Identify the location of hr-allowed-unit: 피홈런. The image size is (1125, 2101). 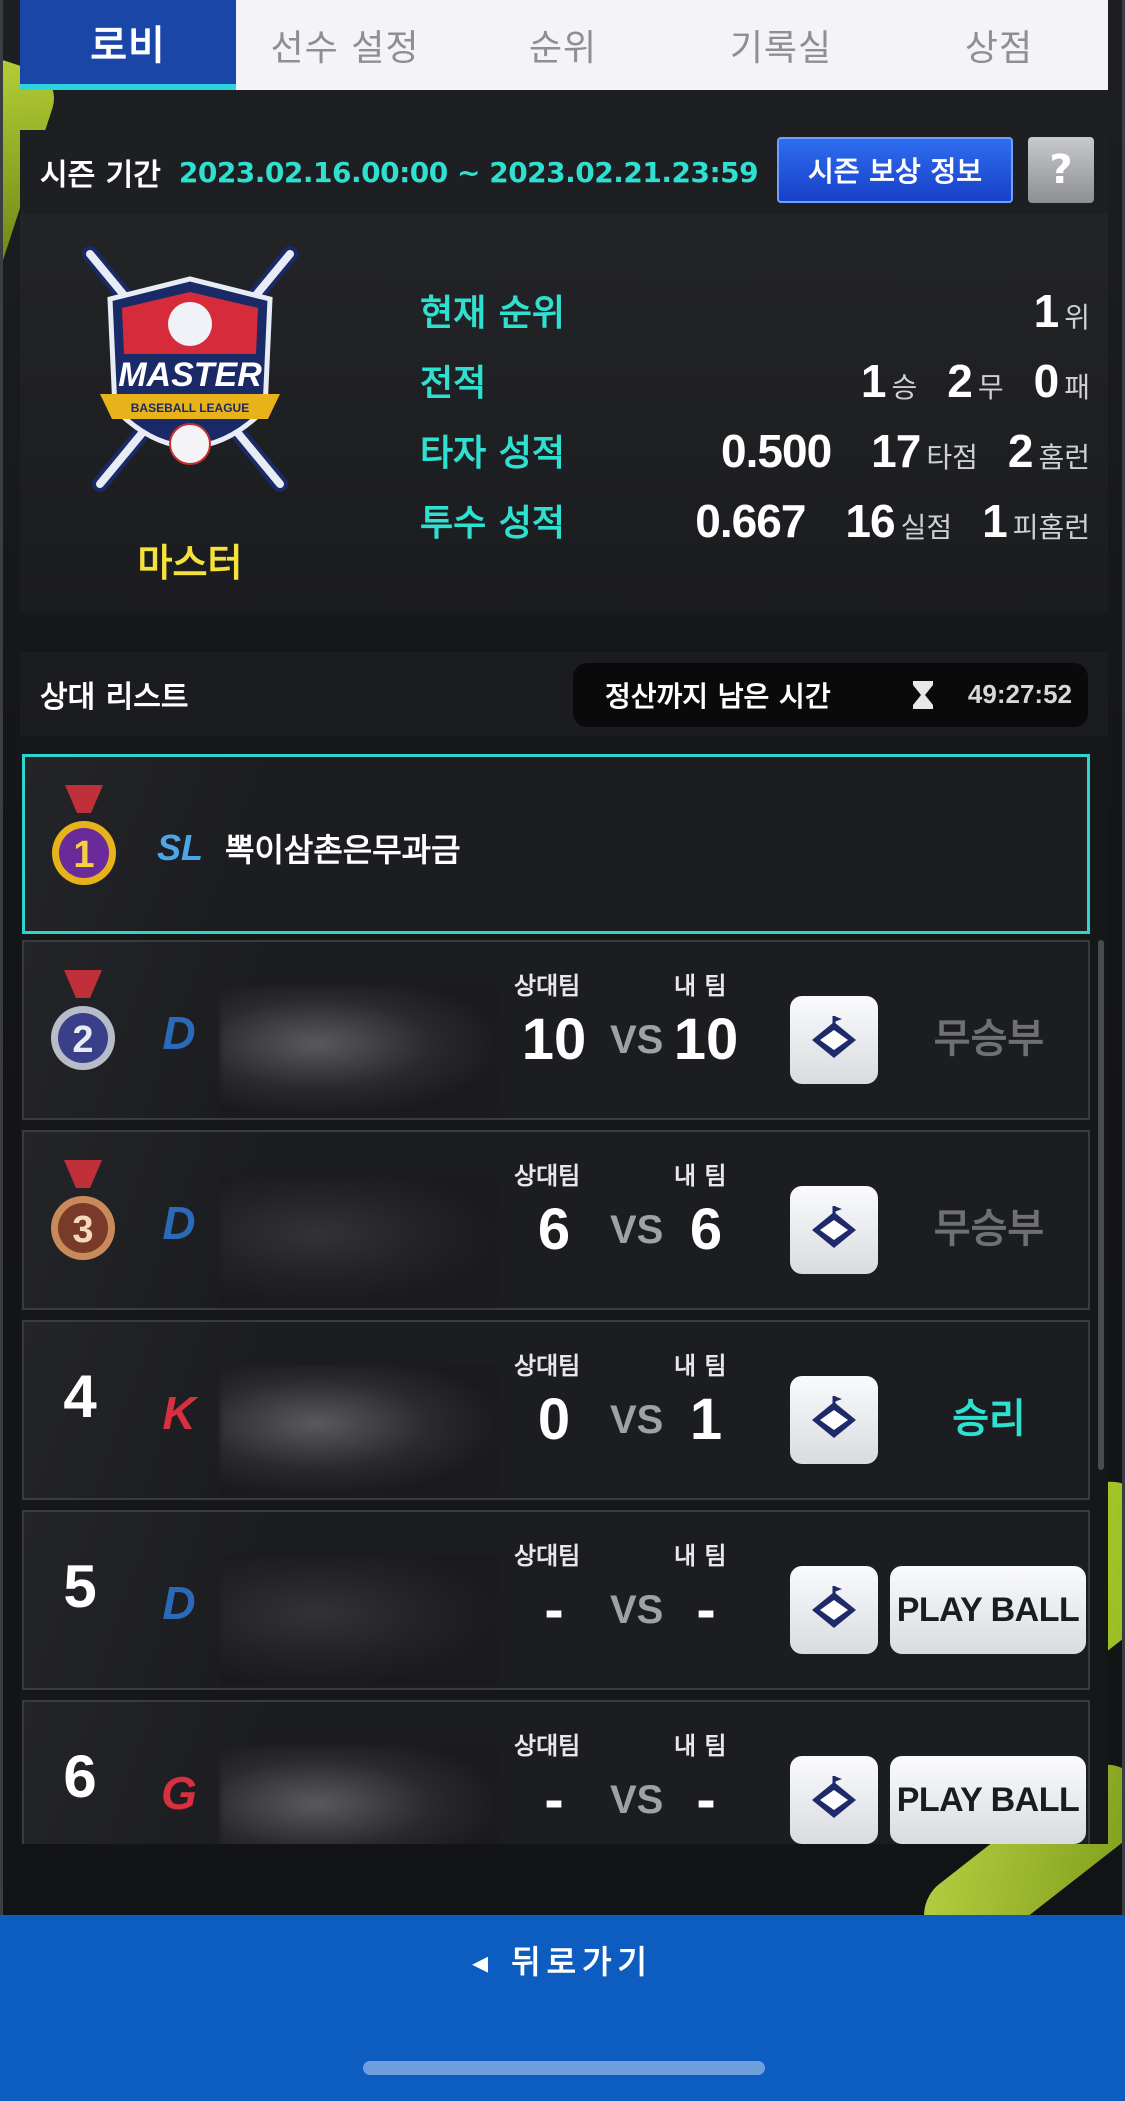
(1051, 527).